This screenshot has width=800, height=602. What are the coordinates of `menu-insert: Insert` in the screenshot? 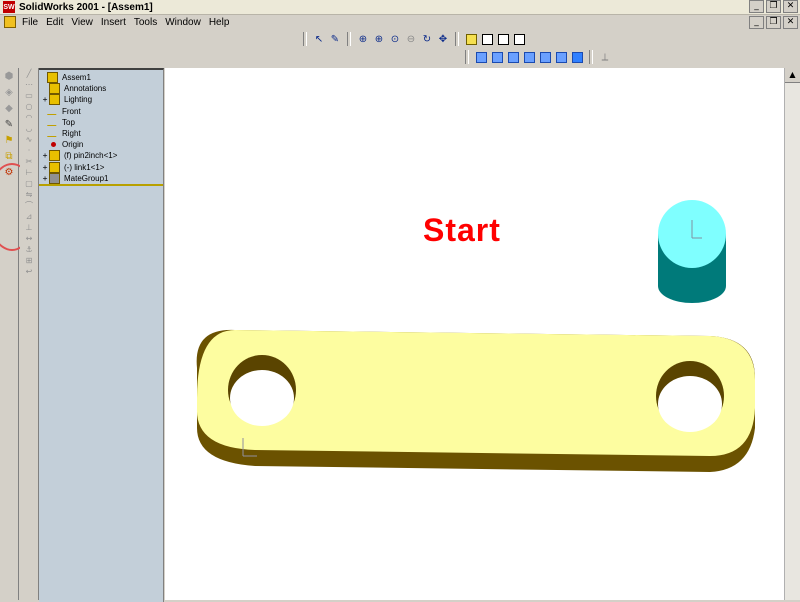 It's located at (113, 22).